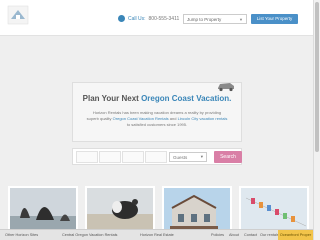 The width and height of the screenshot is (320, 240). I want to click on list-property-button: List Your Property, so click(274, 19).